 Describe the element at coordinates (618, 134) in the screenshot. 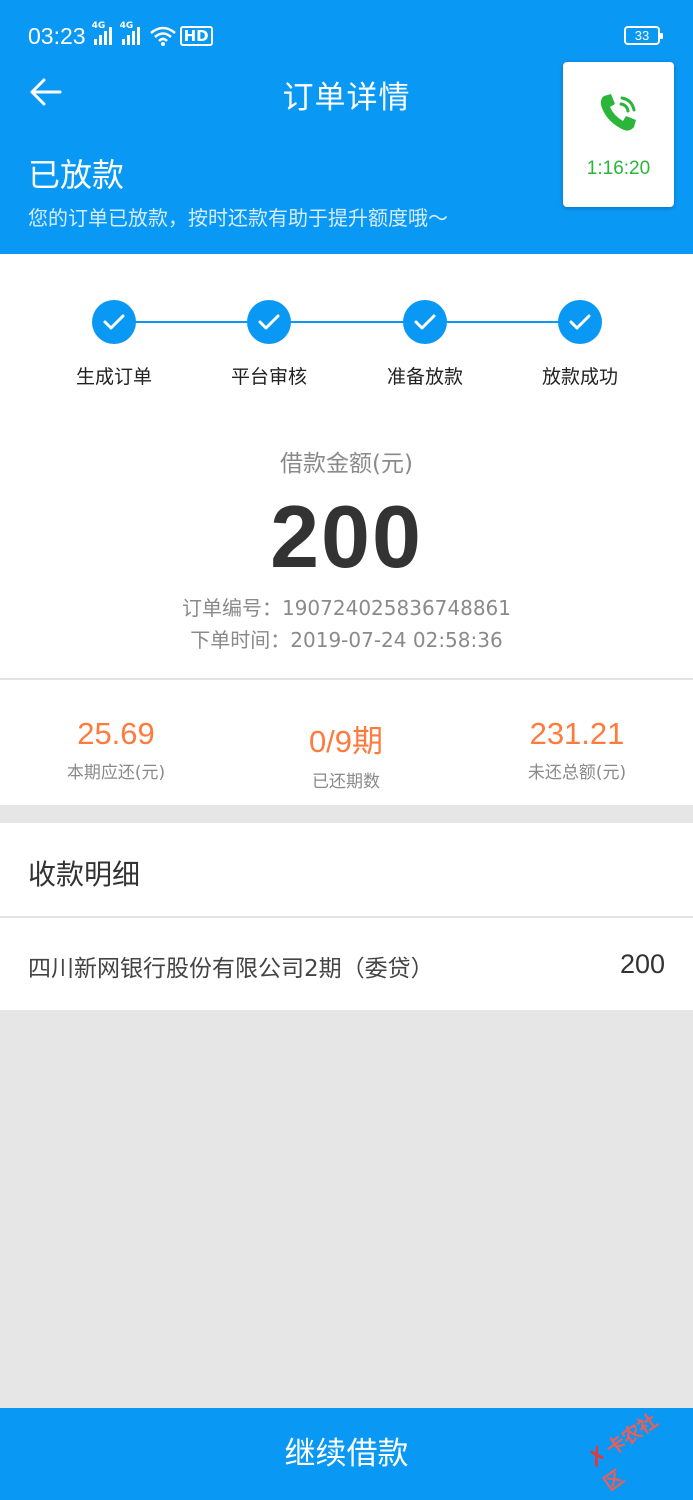

I see `call-floating-widget: 1:16:20` at that location.